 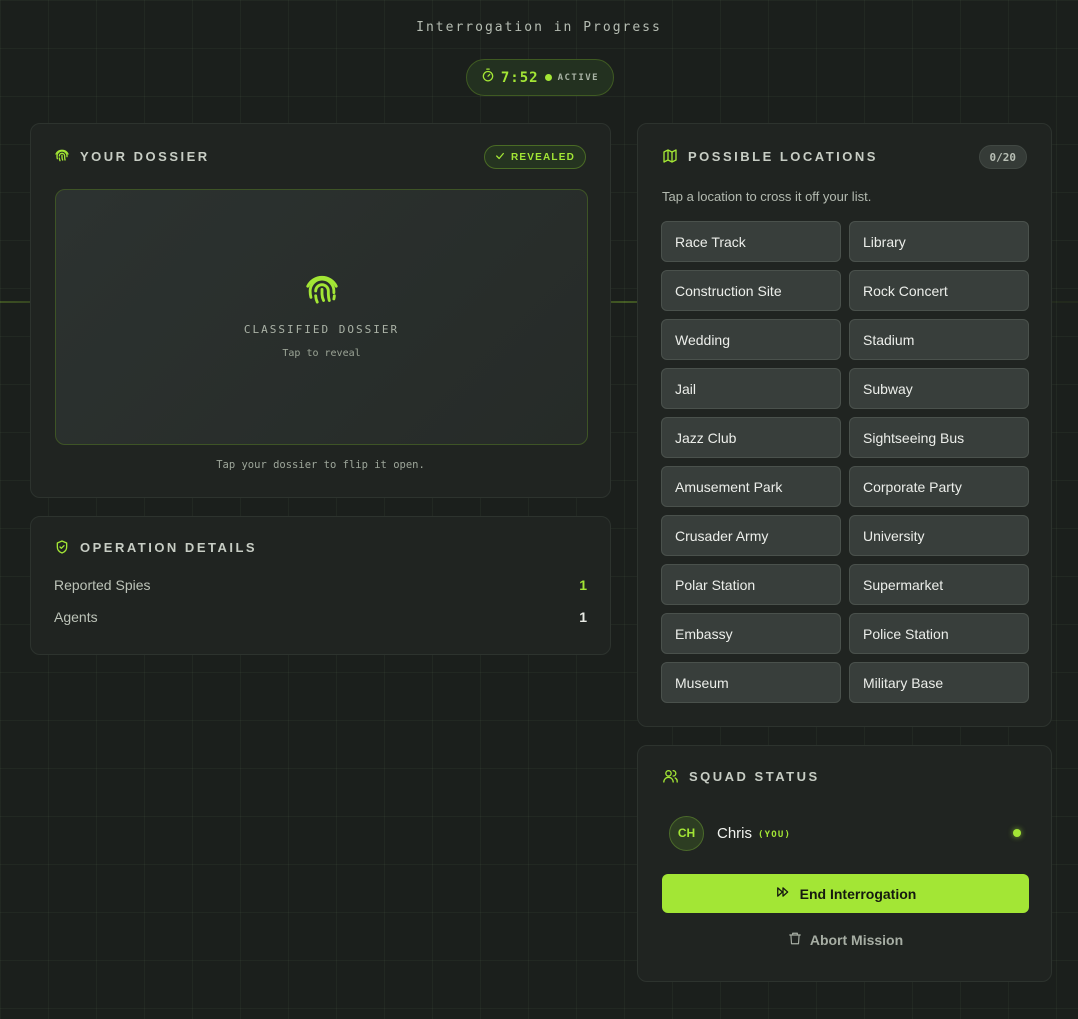 What do you see at coordinates (539, 27) in the screenshot?
I see `page-title: Interrogation in Progress` at bounding box center [539, 27].